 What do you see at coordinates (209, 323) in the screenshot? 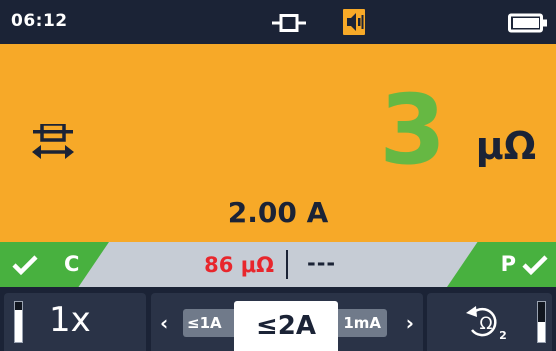
I see `range-option-prev: ≤1A` at bounding box center [209, 323].